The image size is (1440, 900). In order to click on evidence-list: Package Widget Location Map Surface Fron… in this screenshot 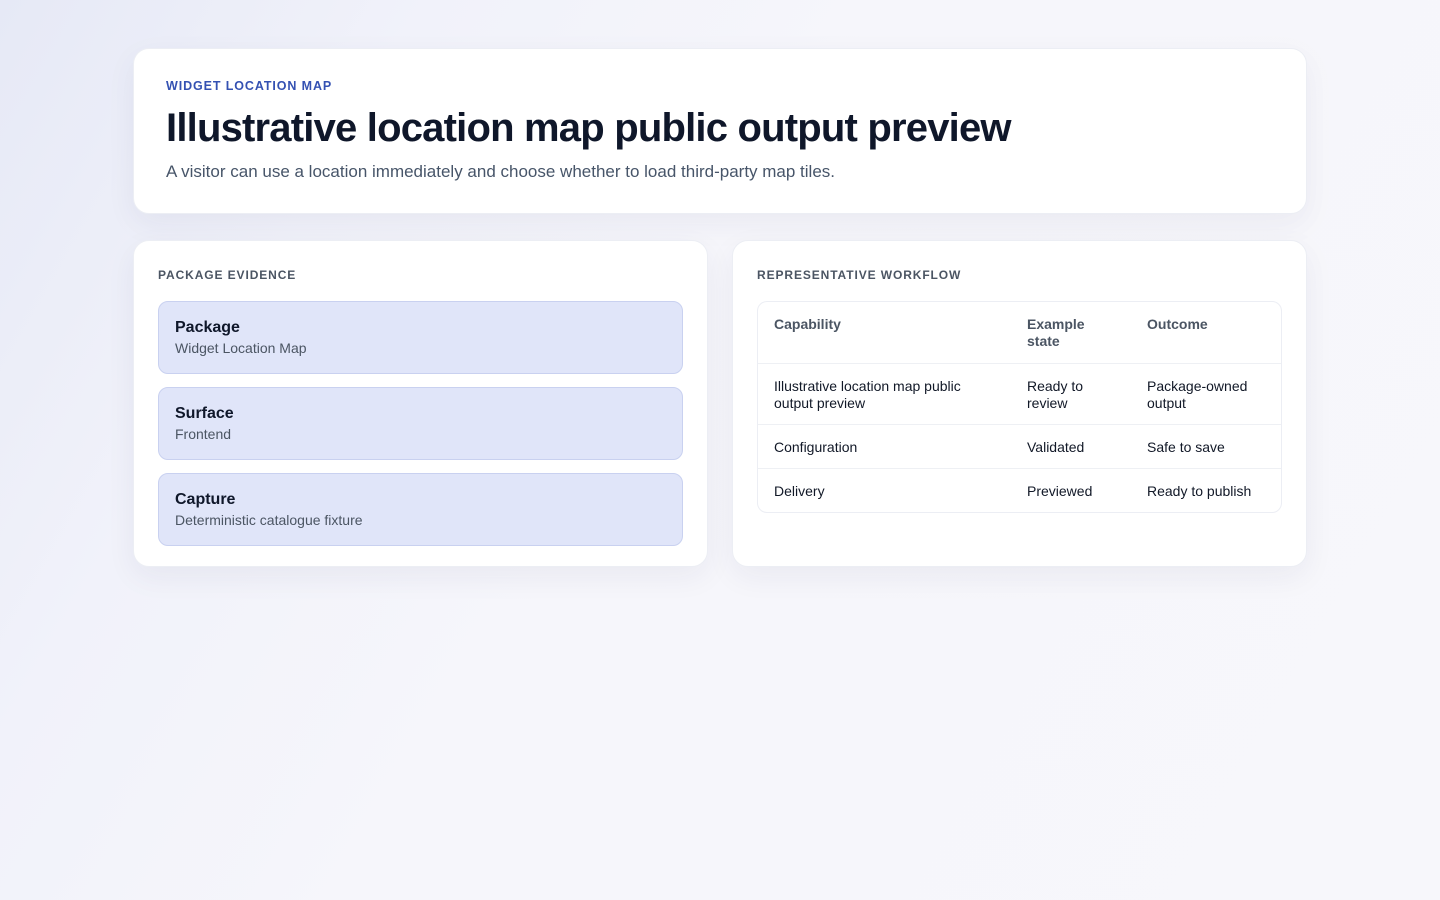, I will do `click(420, 423)`.